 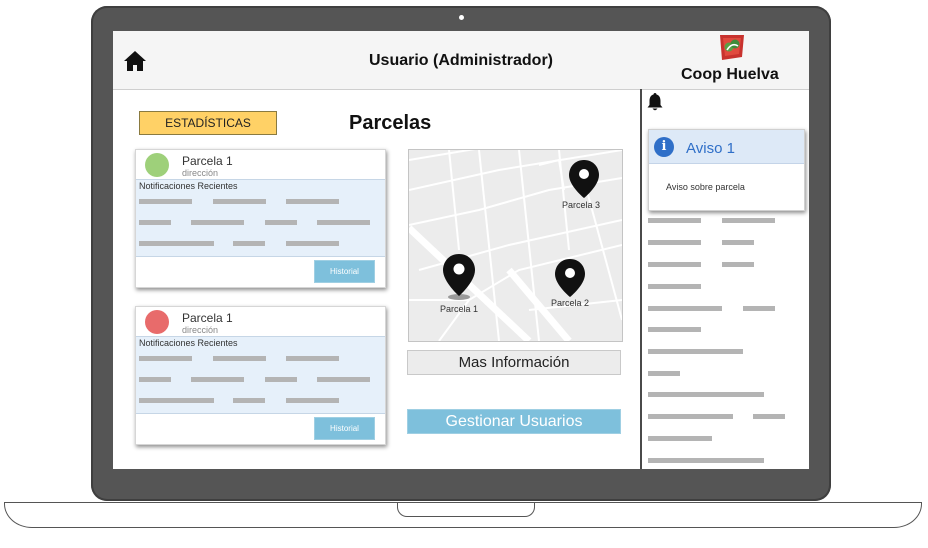 What do you see at coordinates (466, 510) in the screenshot?
I see `laptop-notch` at bounding box center [466, 510].